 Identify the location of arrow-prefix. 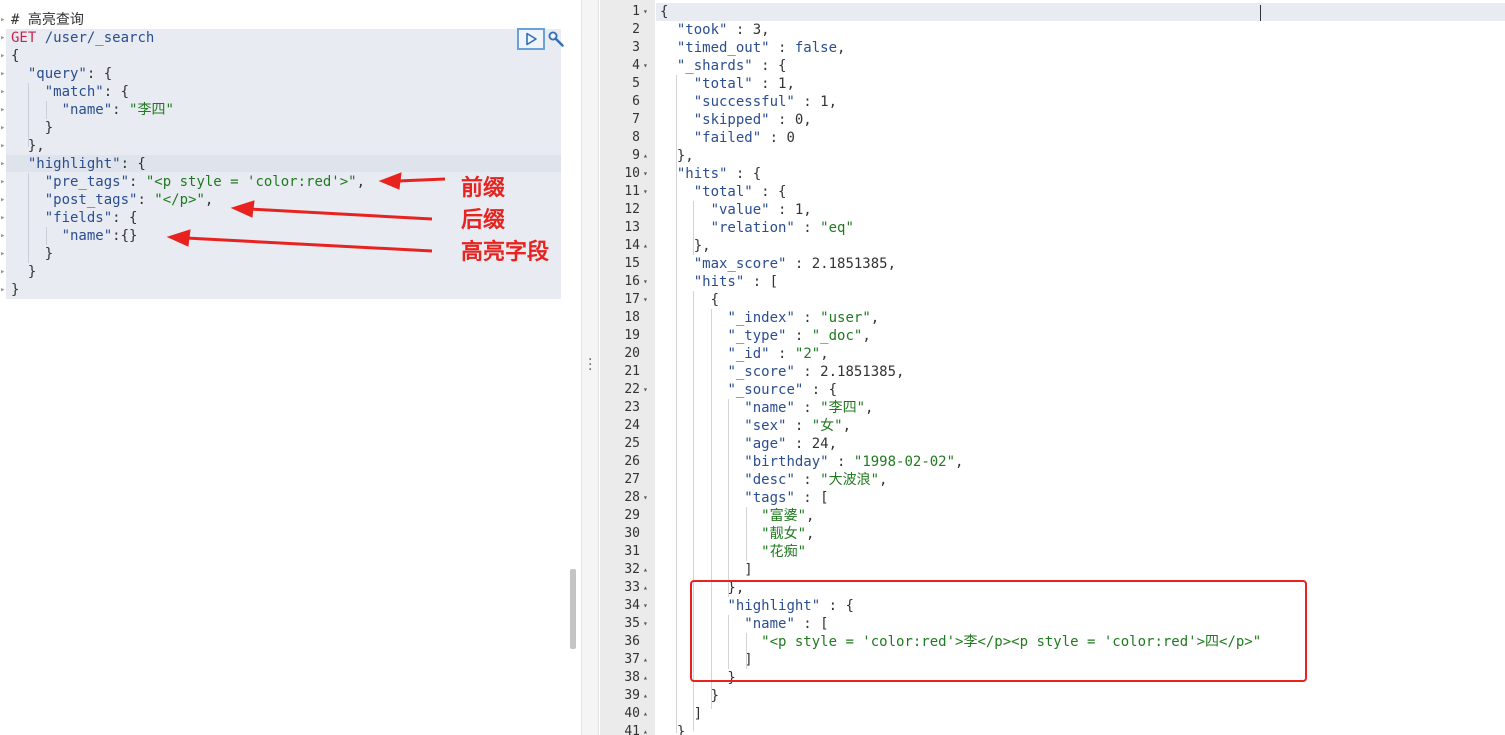
(421, 180).